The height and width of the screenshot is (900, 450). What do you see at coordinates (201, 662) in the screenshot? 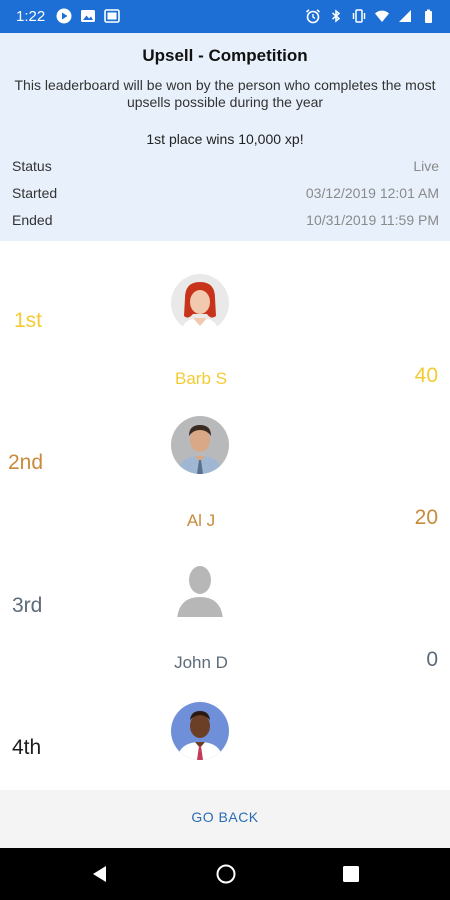
I see `player-name: John D` at bounding box center [201, 662].